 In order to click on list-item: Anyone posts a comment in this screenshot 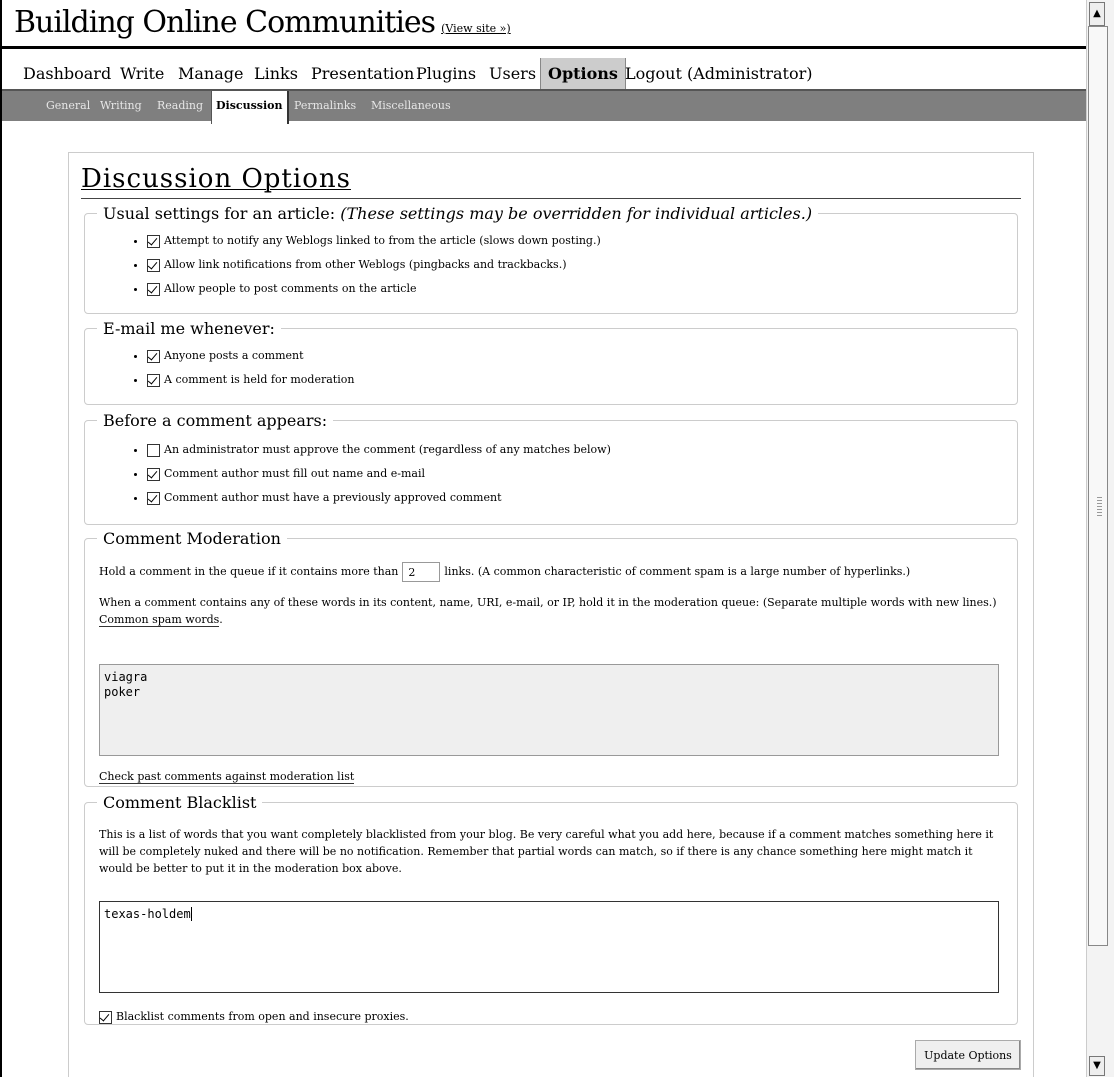, I will do `click(582, 356)`.